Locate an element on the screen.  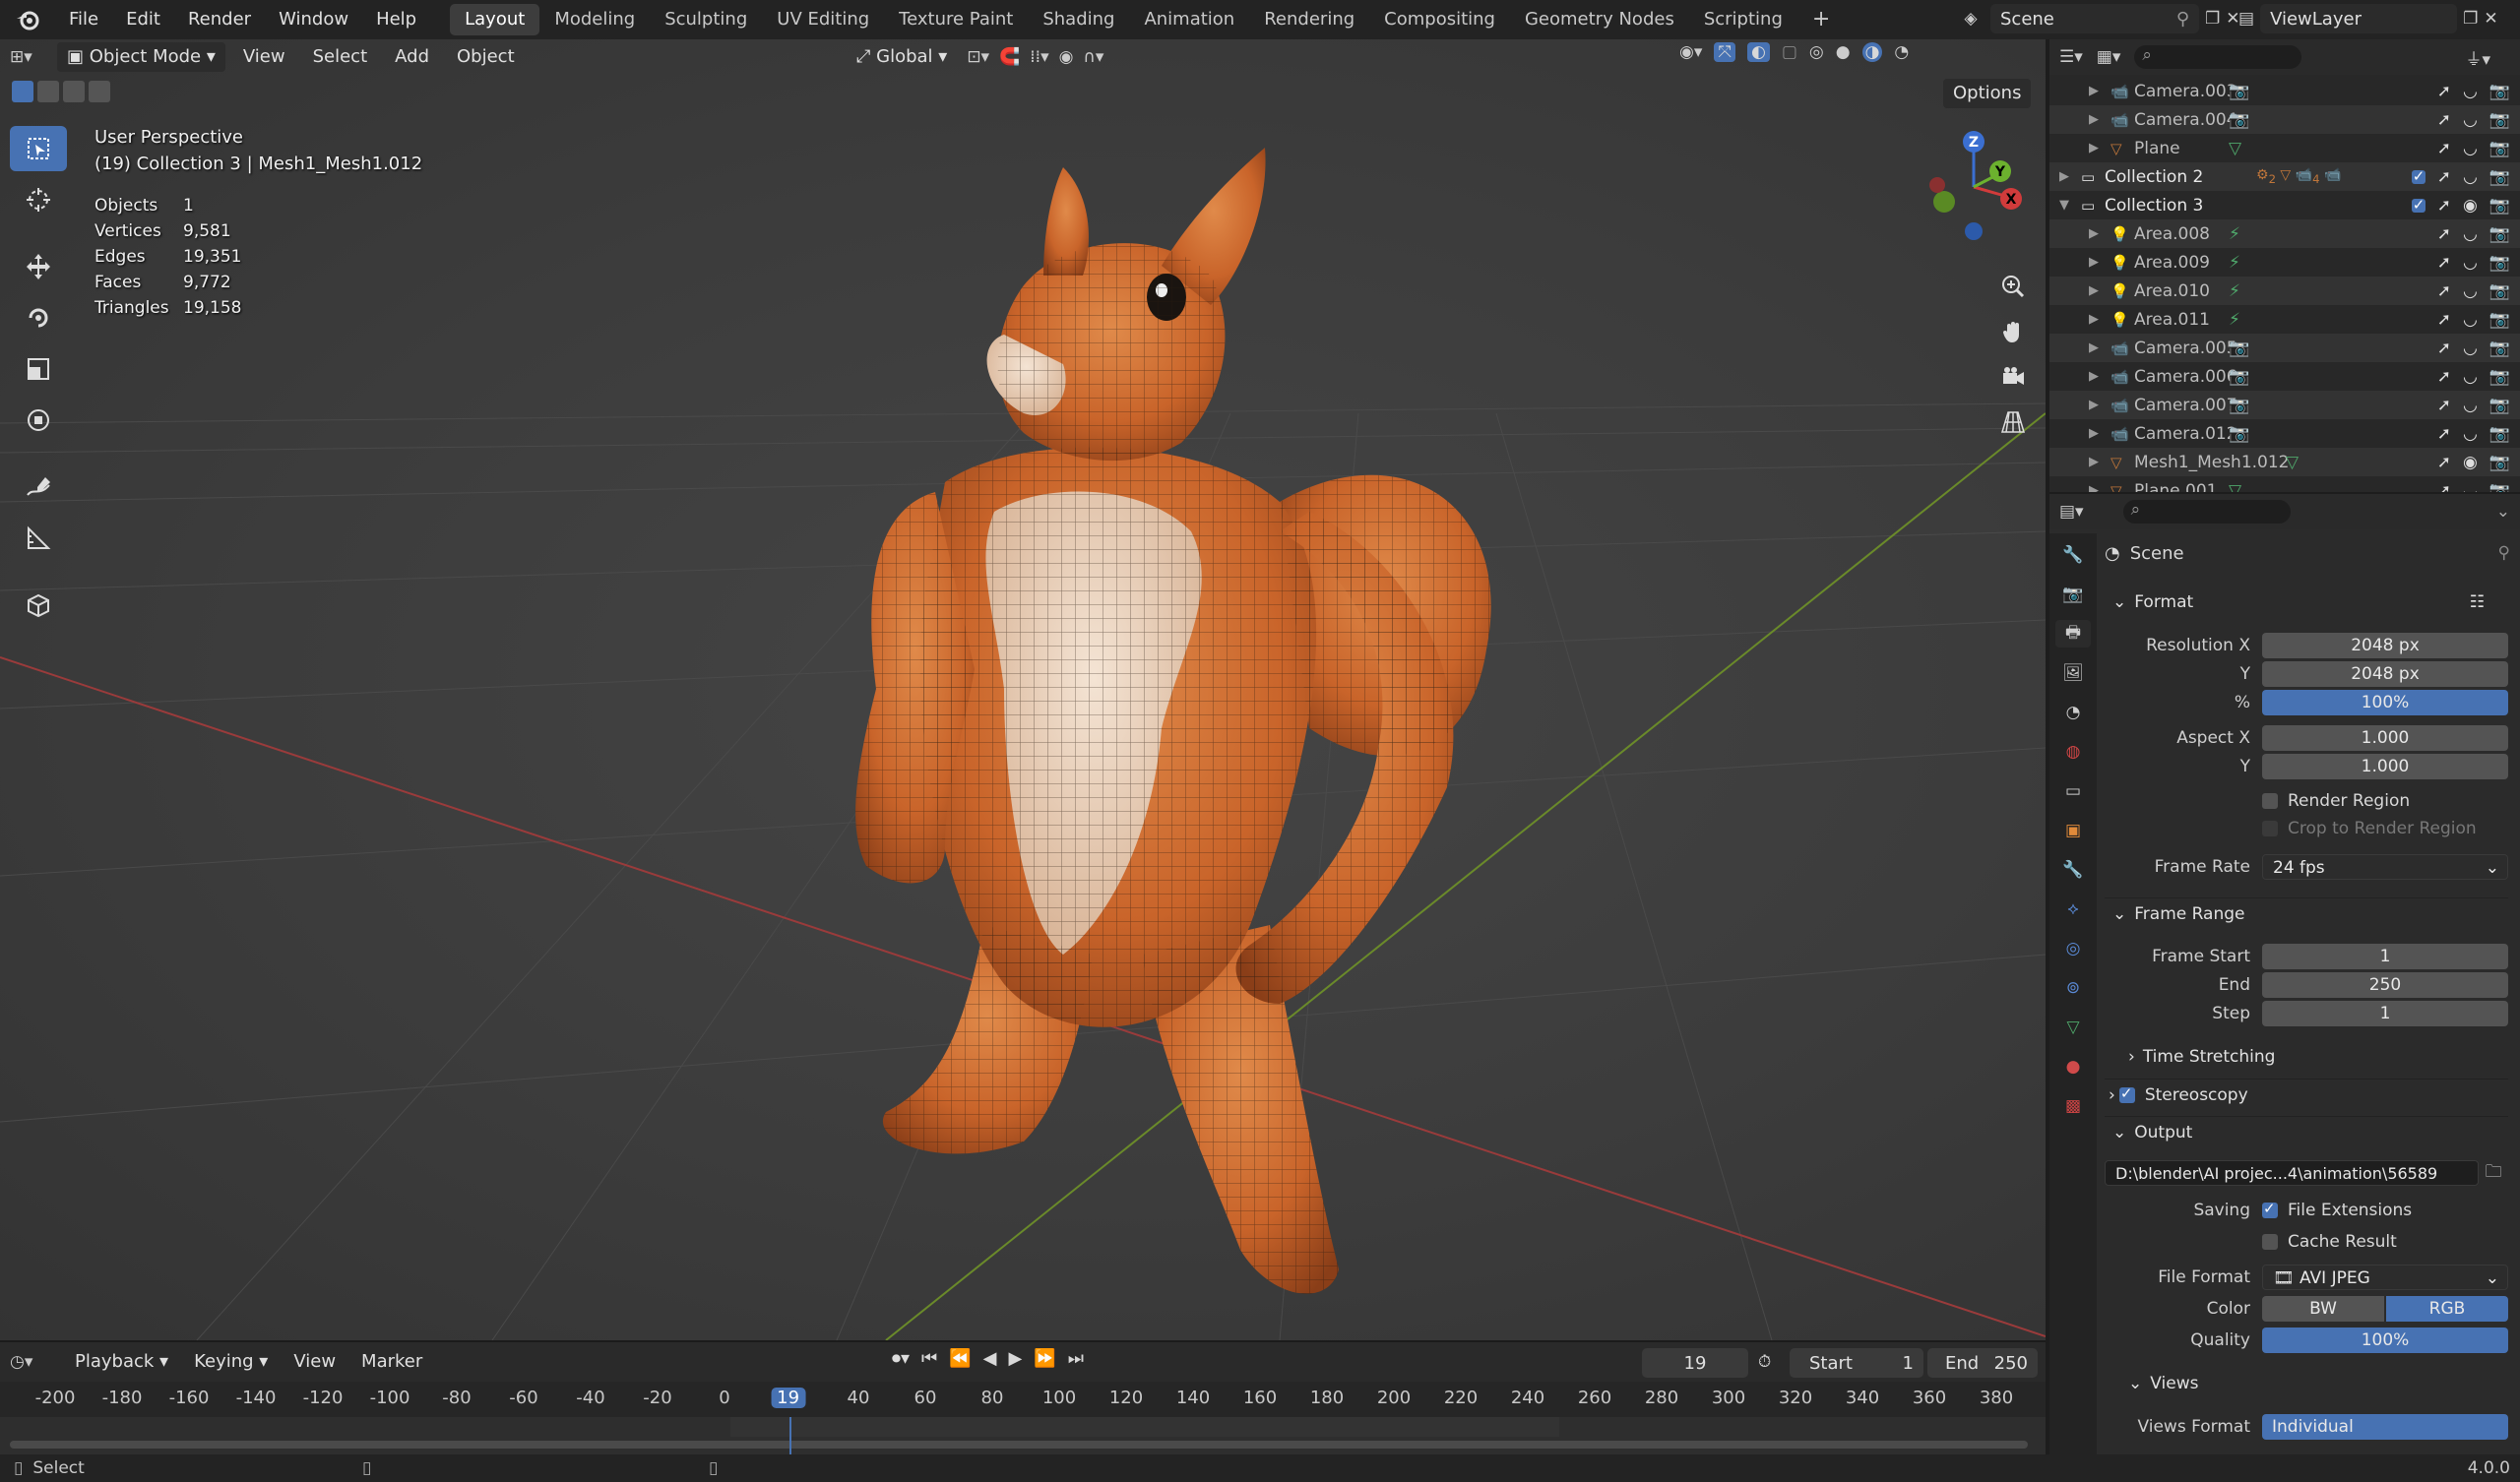
particles-tab-icon: ⟡ is located at coordinates (2073, 909).